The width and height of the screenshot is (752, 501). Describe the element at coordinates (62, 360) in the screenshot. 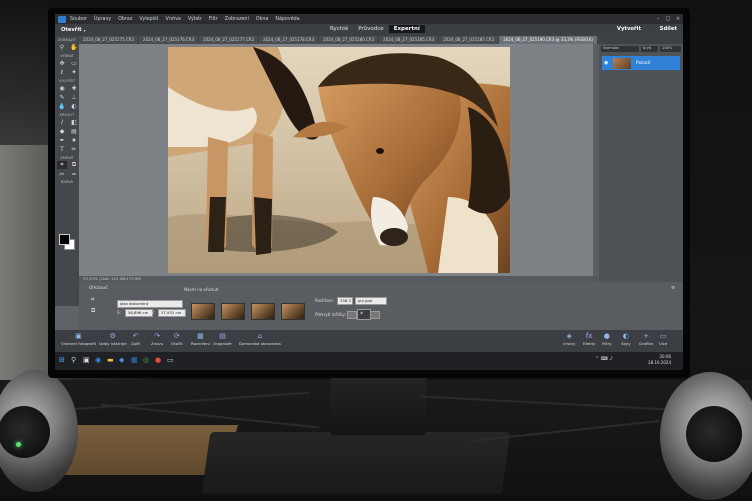

I see `start-icon: ⊞` at that location.